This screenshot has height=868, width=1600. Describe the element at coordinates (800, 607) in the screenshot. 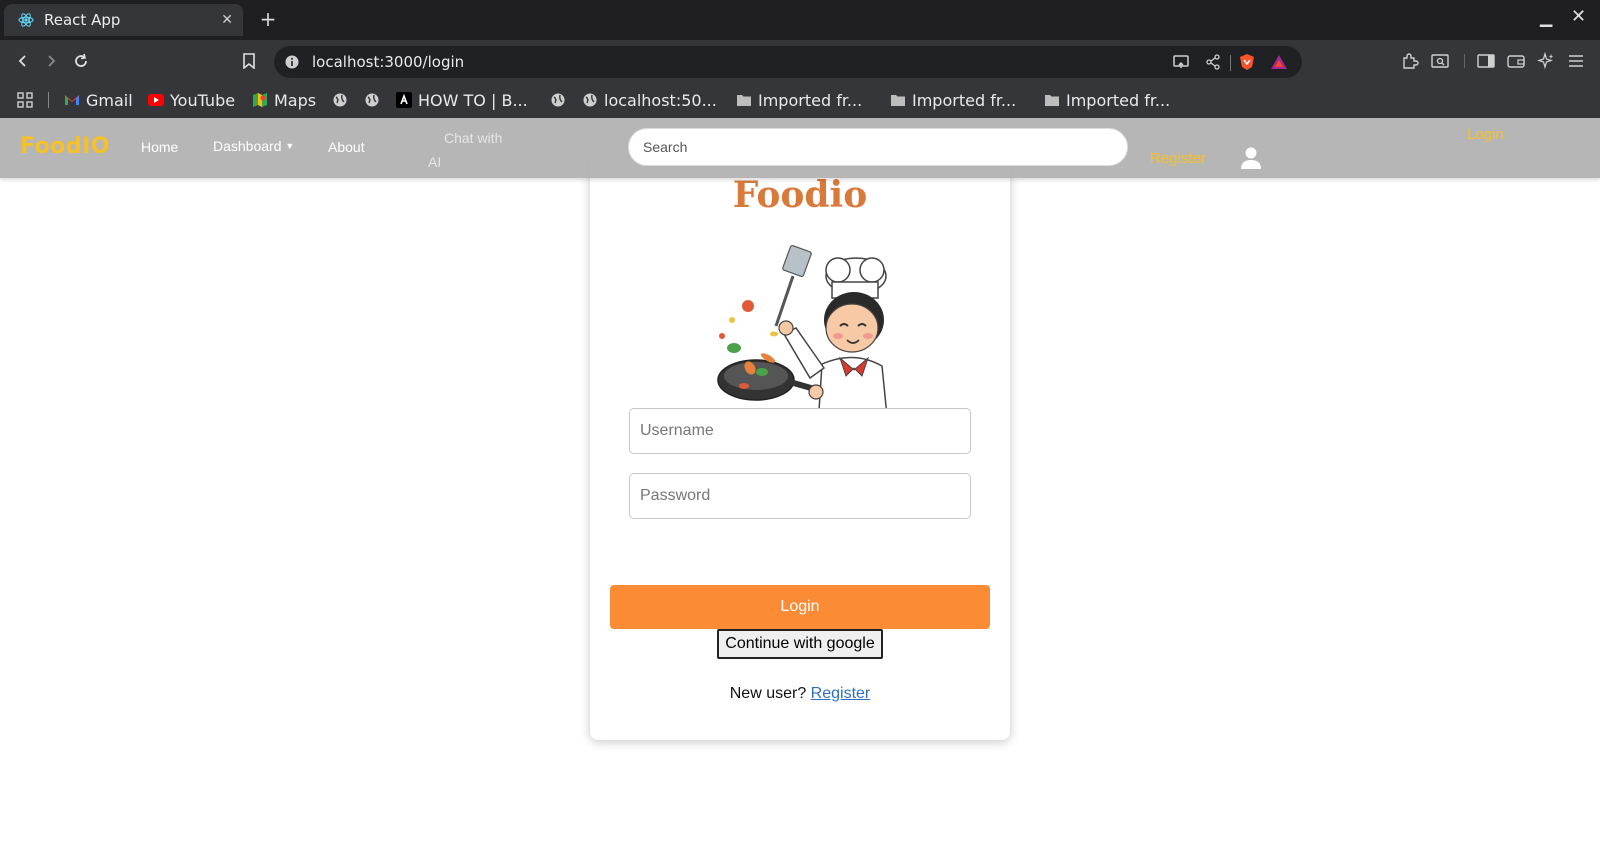

I see `login-button: Login` at that location.